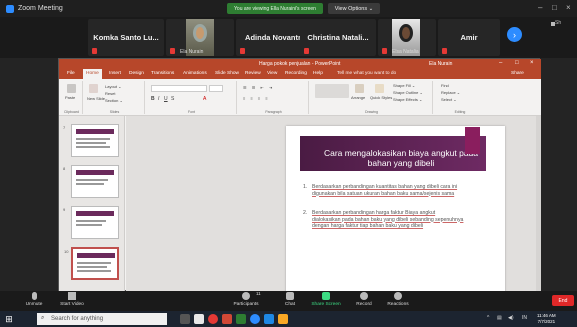 The image size is (577, 327). Describe the element at coordinates (538, 204) in the screenshot. I see `vertical-scrollbar` at that location.